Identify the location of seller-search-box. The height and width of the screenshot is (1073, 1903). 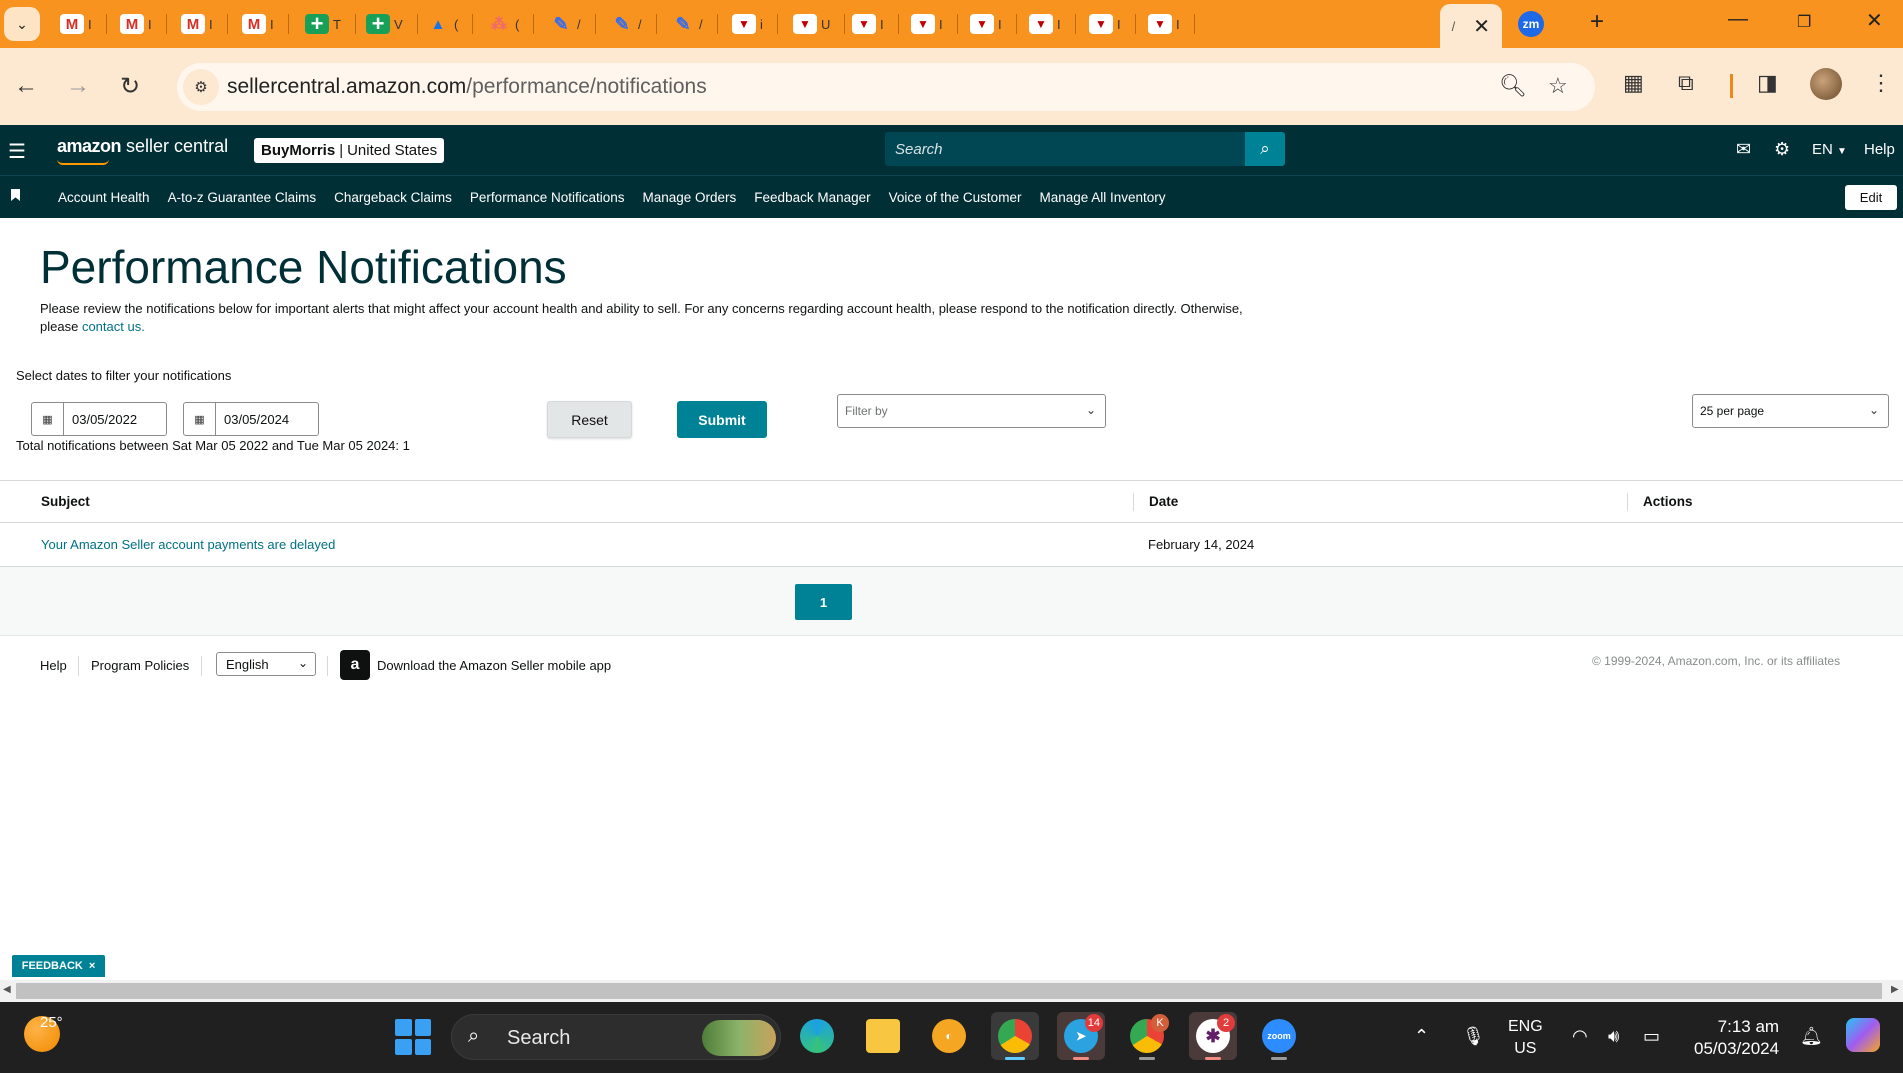
(1065, 149).